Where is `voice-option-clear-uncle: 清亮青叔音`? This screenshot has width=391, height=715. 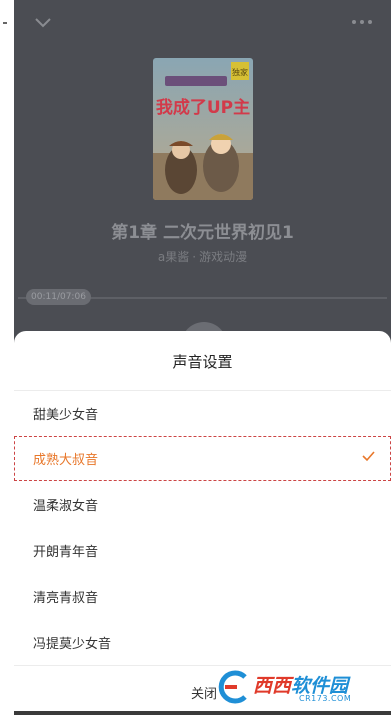
voice-option-clear-uncle: 清亮青叔音 is located at coordinates (202, 596).